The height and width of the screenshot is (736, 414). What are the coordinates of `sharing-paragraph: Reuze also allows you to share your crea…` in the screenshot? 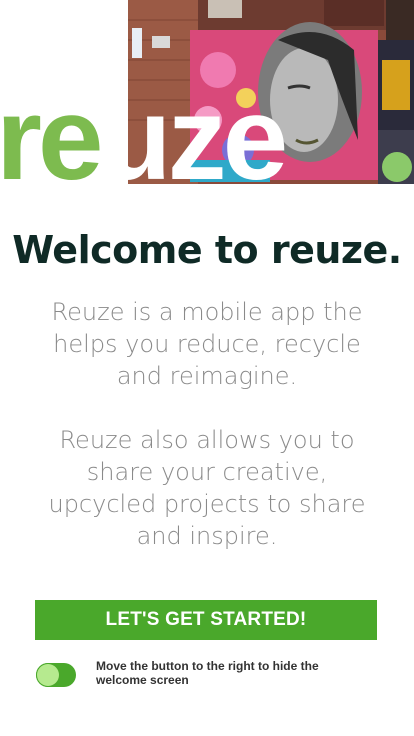 It's located at (207, 488).